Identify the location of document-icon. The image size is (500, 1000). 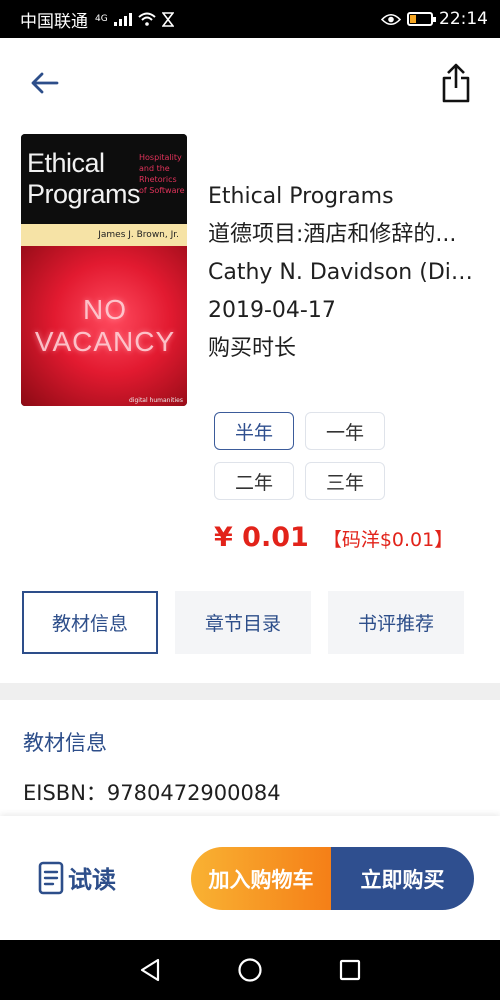
(51, 877).